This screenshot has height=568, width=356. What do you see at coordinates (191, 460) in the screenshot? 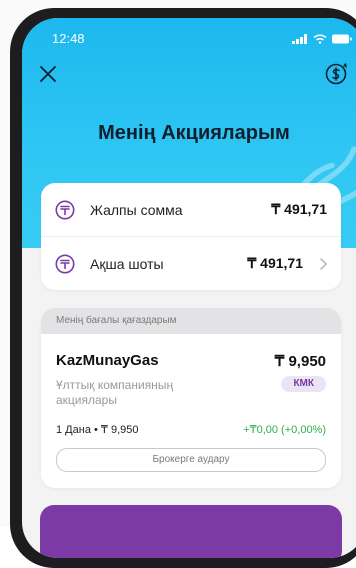
I see `transfer-to-broker-button: Брокерге аудару` at bounding box center [191, 460].